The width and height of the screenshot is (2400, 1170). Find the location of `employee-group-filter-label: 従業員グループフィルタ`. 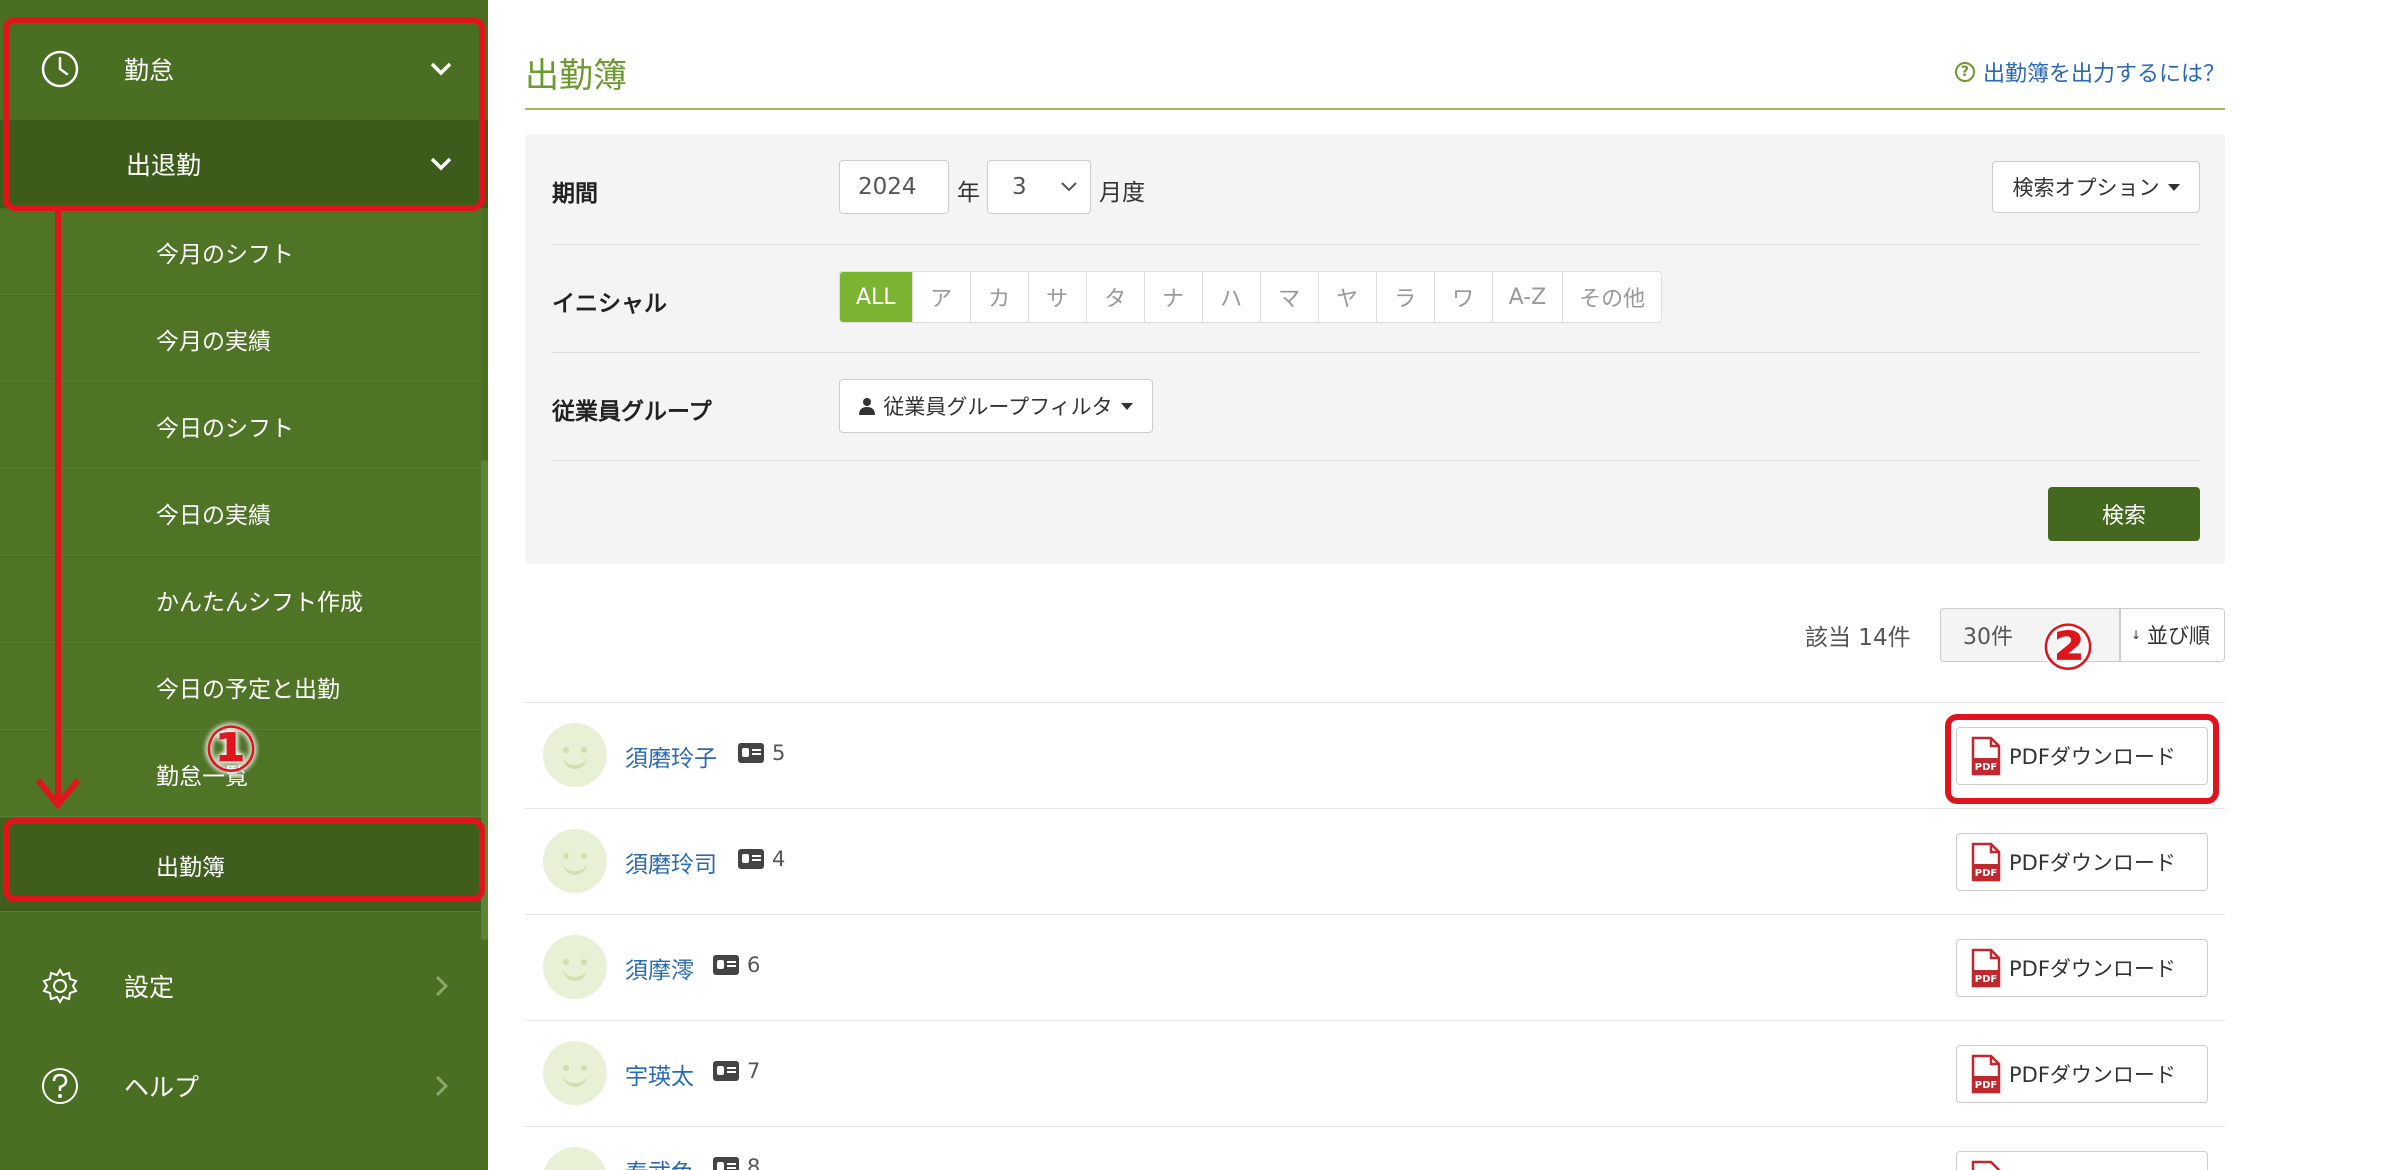

employee-group-filter-label: 従業員グループフィルタ is located at coordinates (998, 407).